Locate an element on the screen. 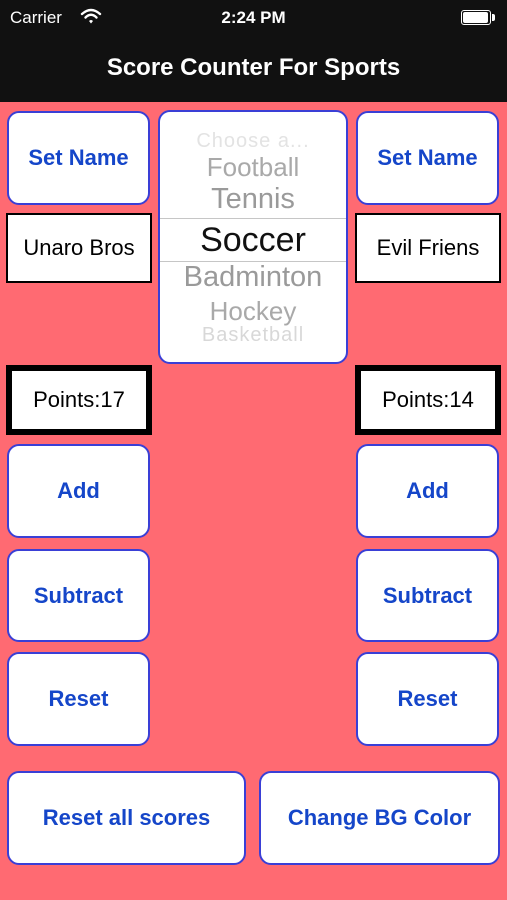 Image resolution: width=507 pixels, height=900 pixels. left-reset-button: Reset is located at coordinates (78, 699).